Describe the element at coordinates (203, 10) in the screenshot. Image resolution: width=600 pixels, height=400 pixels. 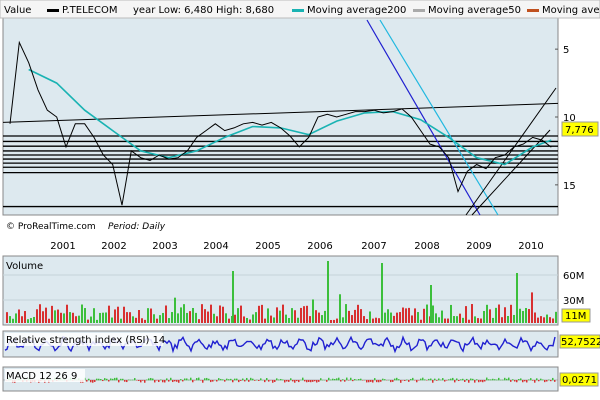
I see `legend-year-range: year Low: 6,480 High: 8,680` at that location.